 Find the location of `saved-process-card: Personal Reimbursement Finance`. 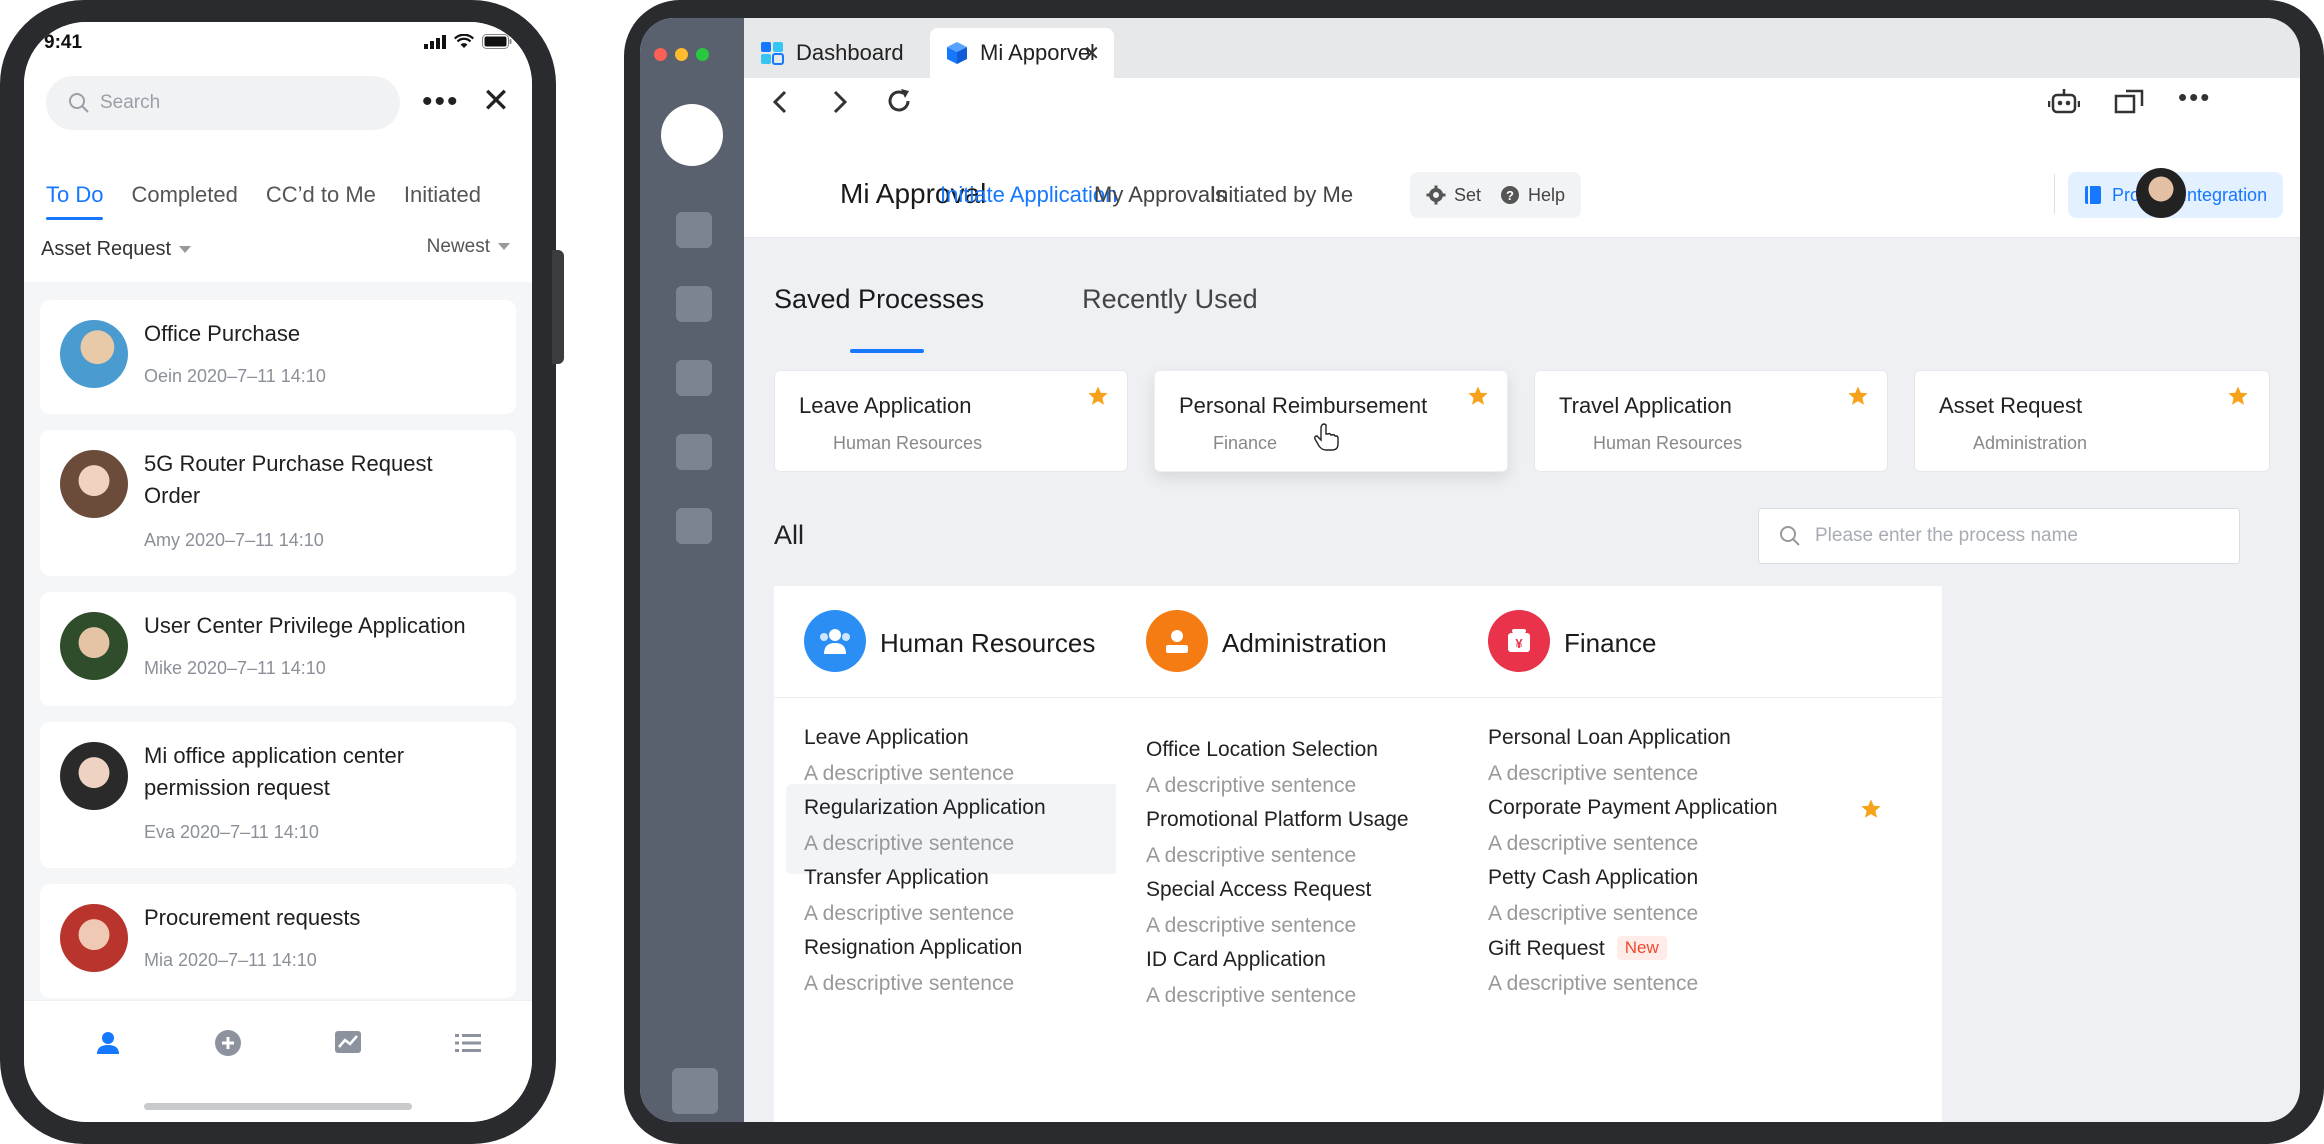

saved-process-card: Personal Reimbursement Finance is located at coordinates (1331, 421).